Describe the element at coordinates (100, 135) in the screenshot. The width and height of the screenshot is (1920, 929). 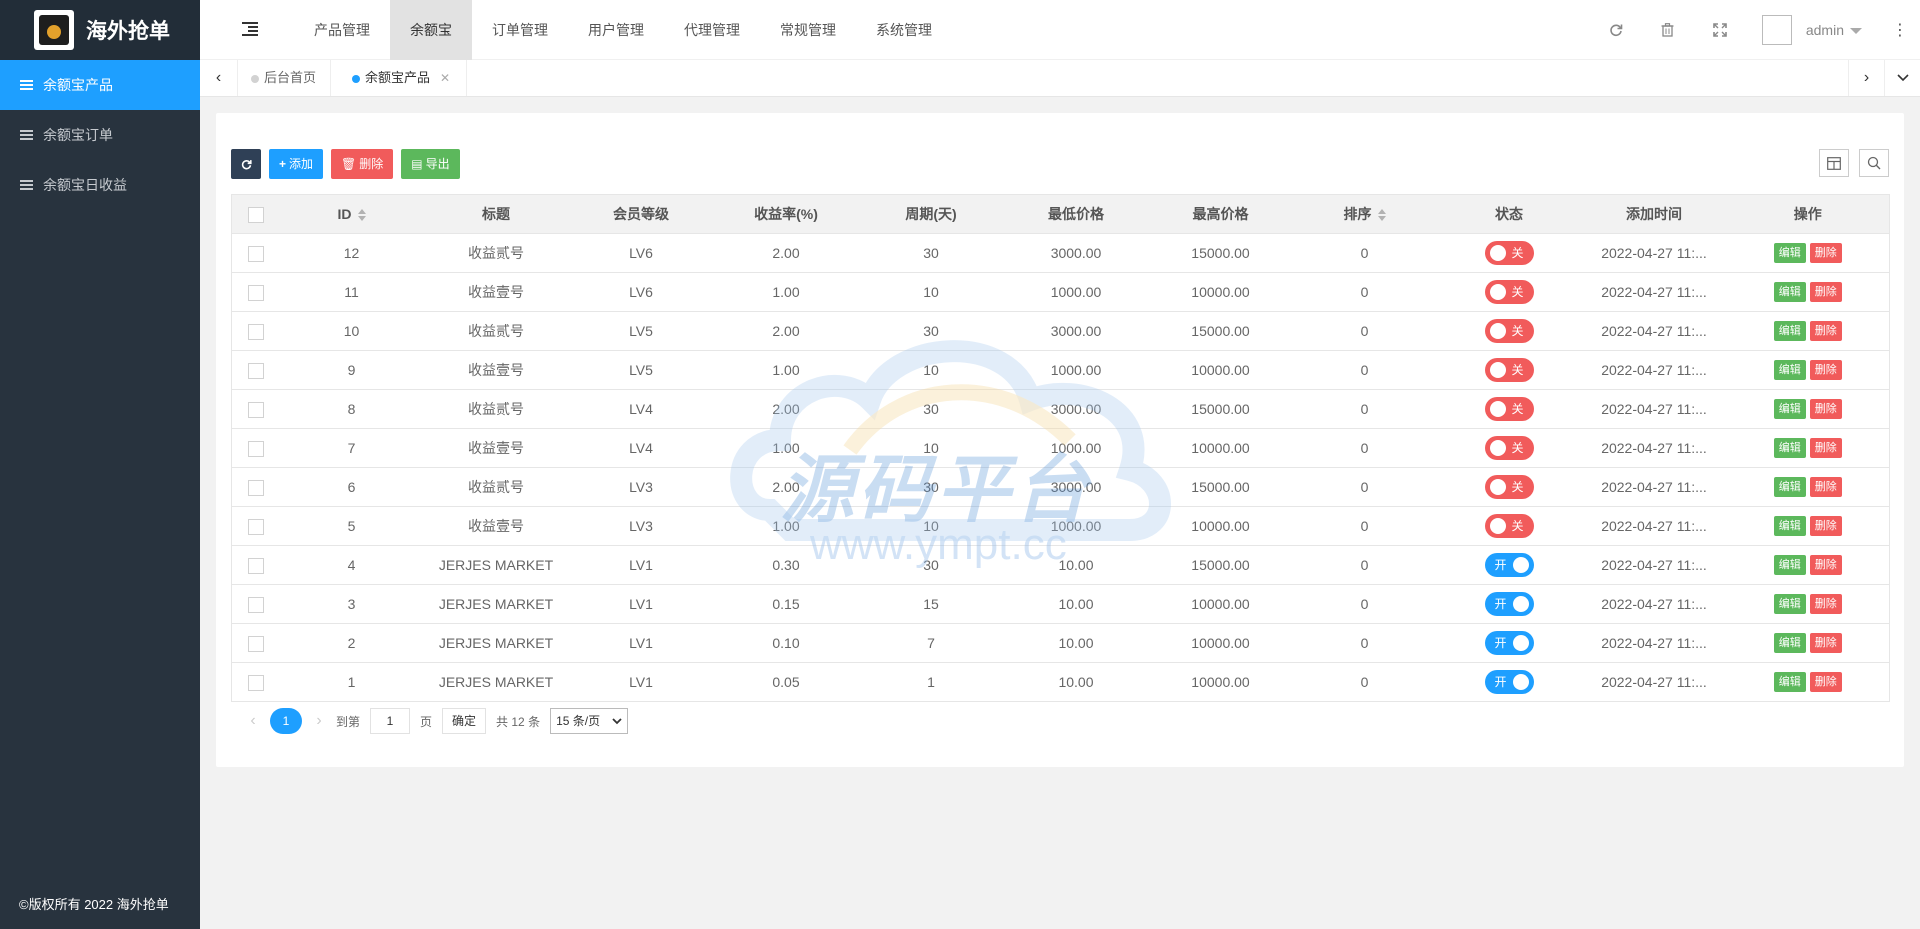
I see `sidebar-item-yuebao-orders: 余额宝订单` at that location.